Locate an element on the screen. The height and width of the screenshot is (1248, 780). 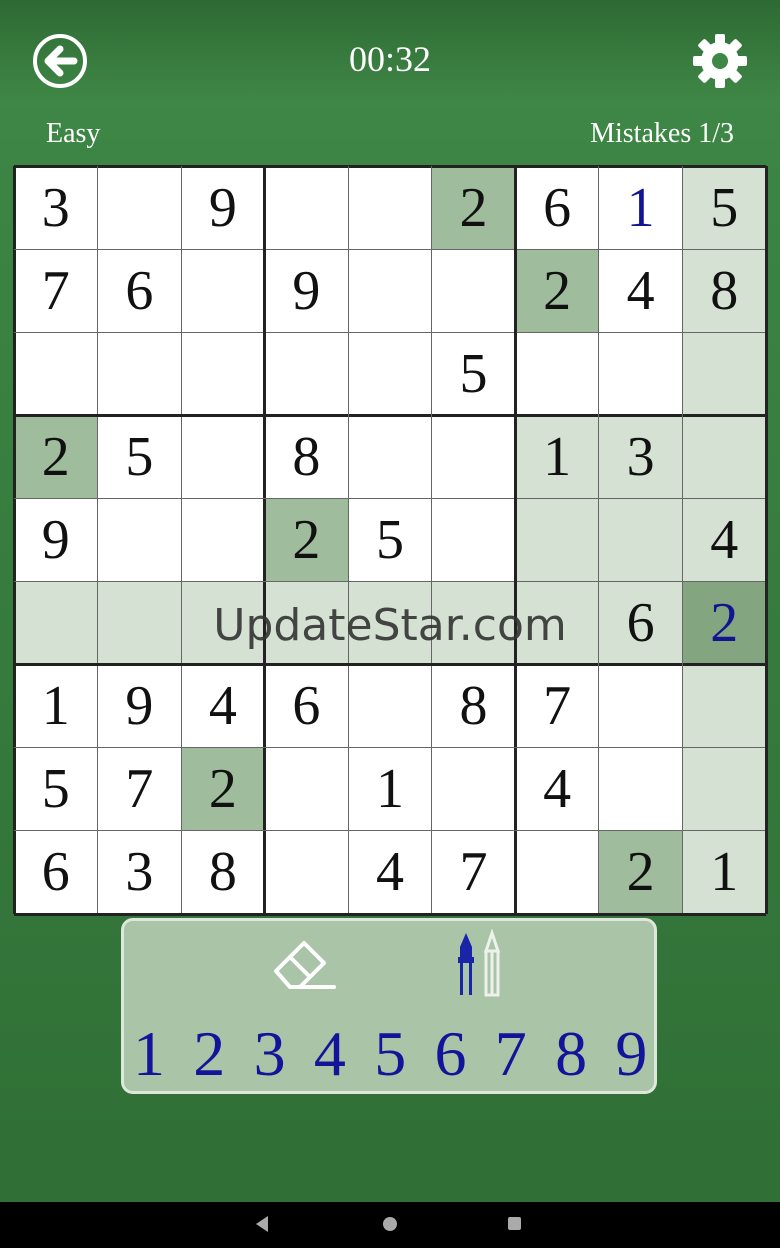
cell-r3-c2 is located at coordinates (140, 373).